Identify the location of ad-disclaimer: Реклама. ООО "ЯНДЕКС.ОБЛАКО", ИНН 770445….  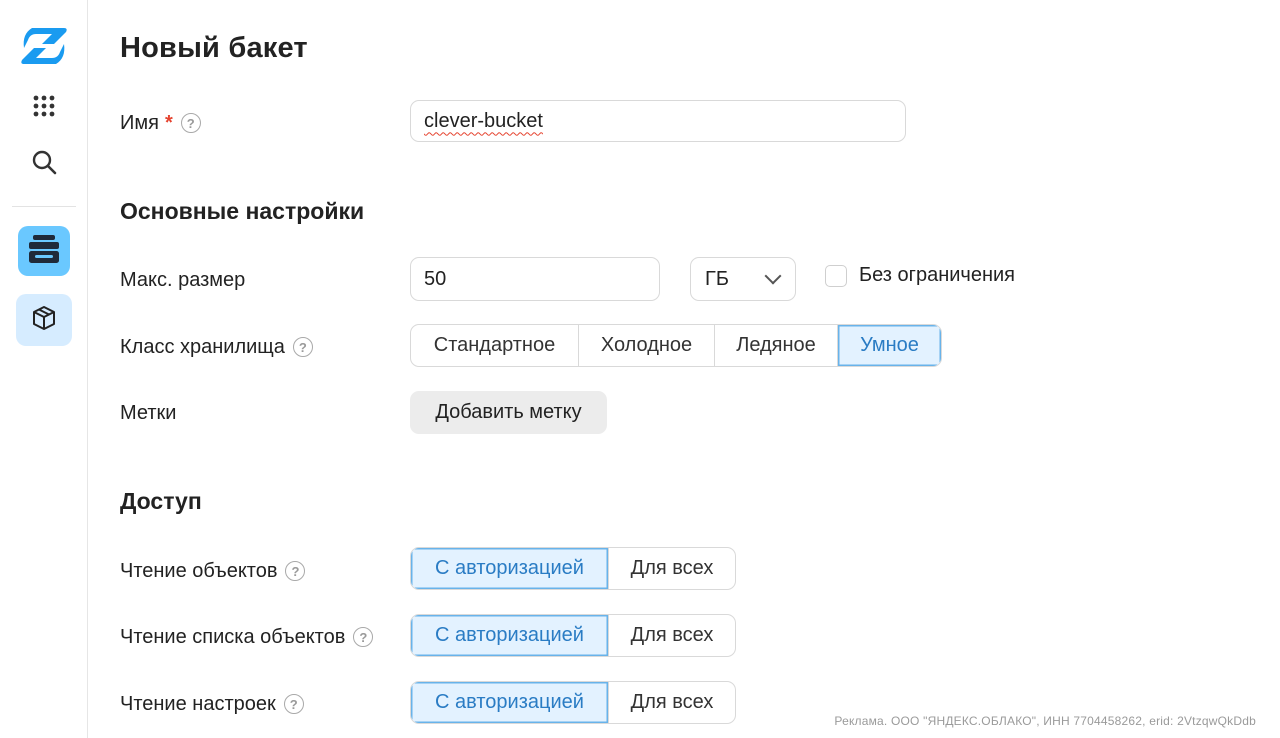
(1045, 721).